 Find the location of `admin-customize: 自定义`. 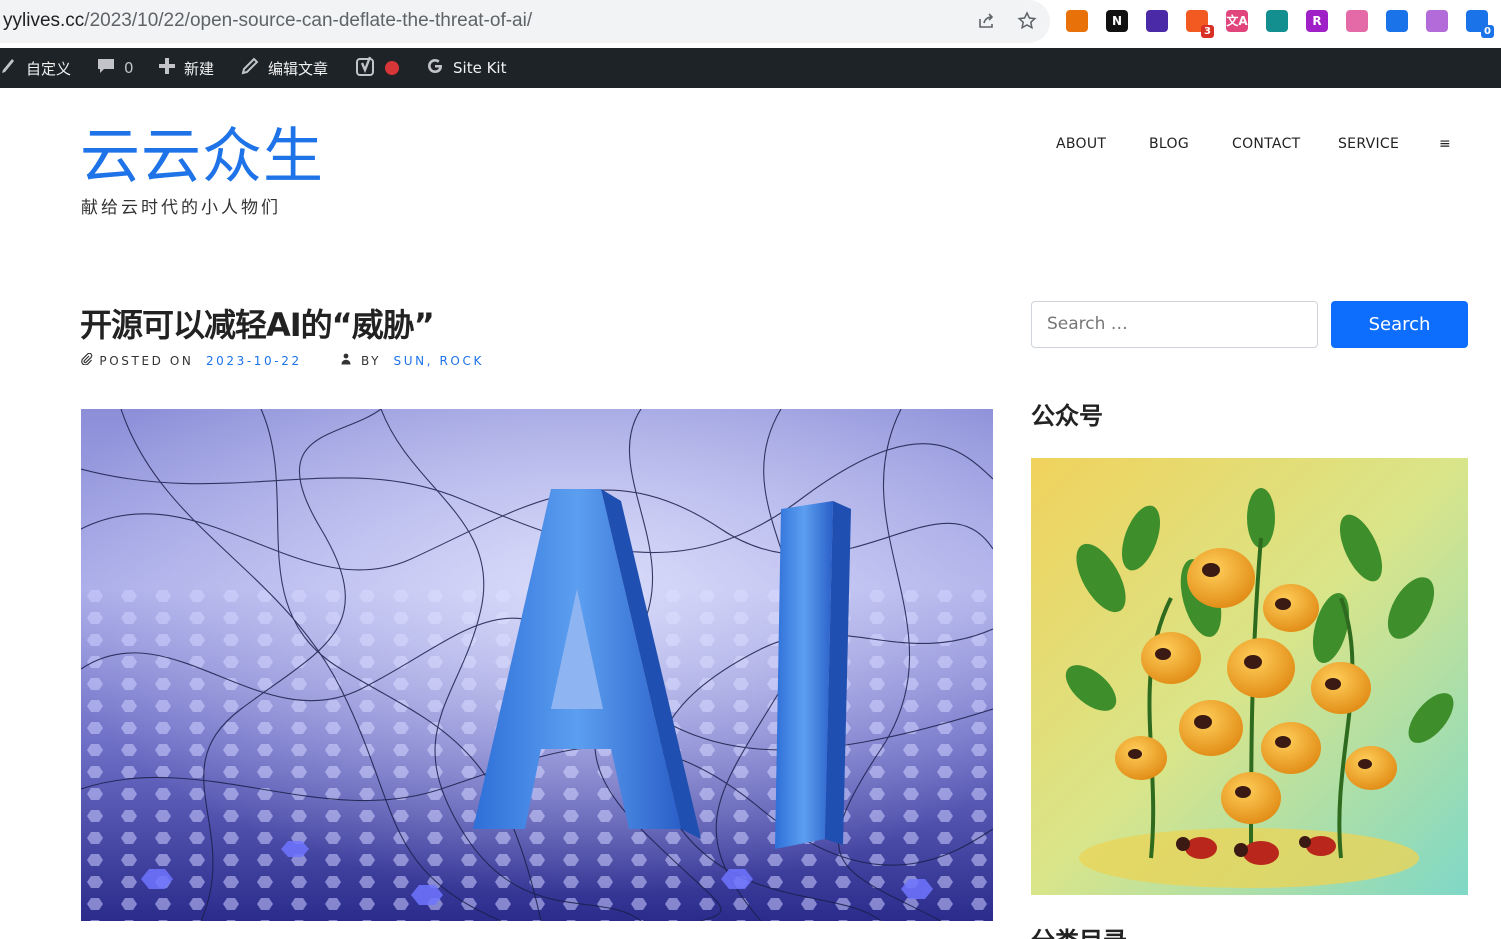

admin-customize: 自定义 is located at coordinates (35, 68).